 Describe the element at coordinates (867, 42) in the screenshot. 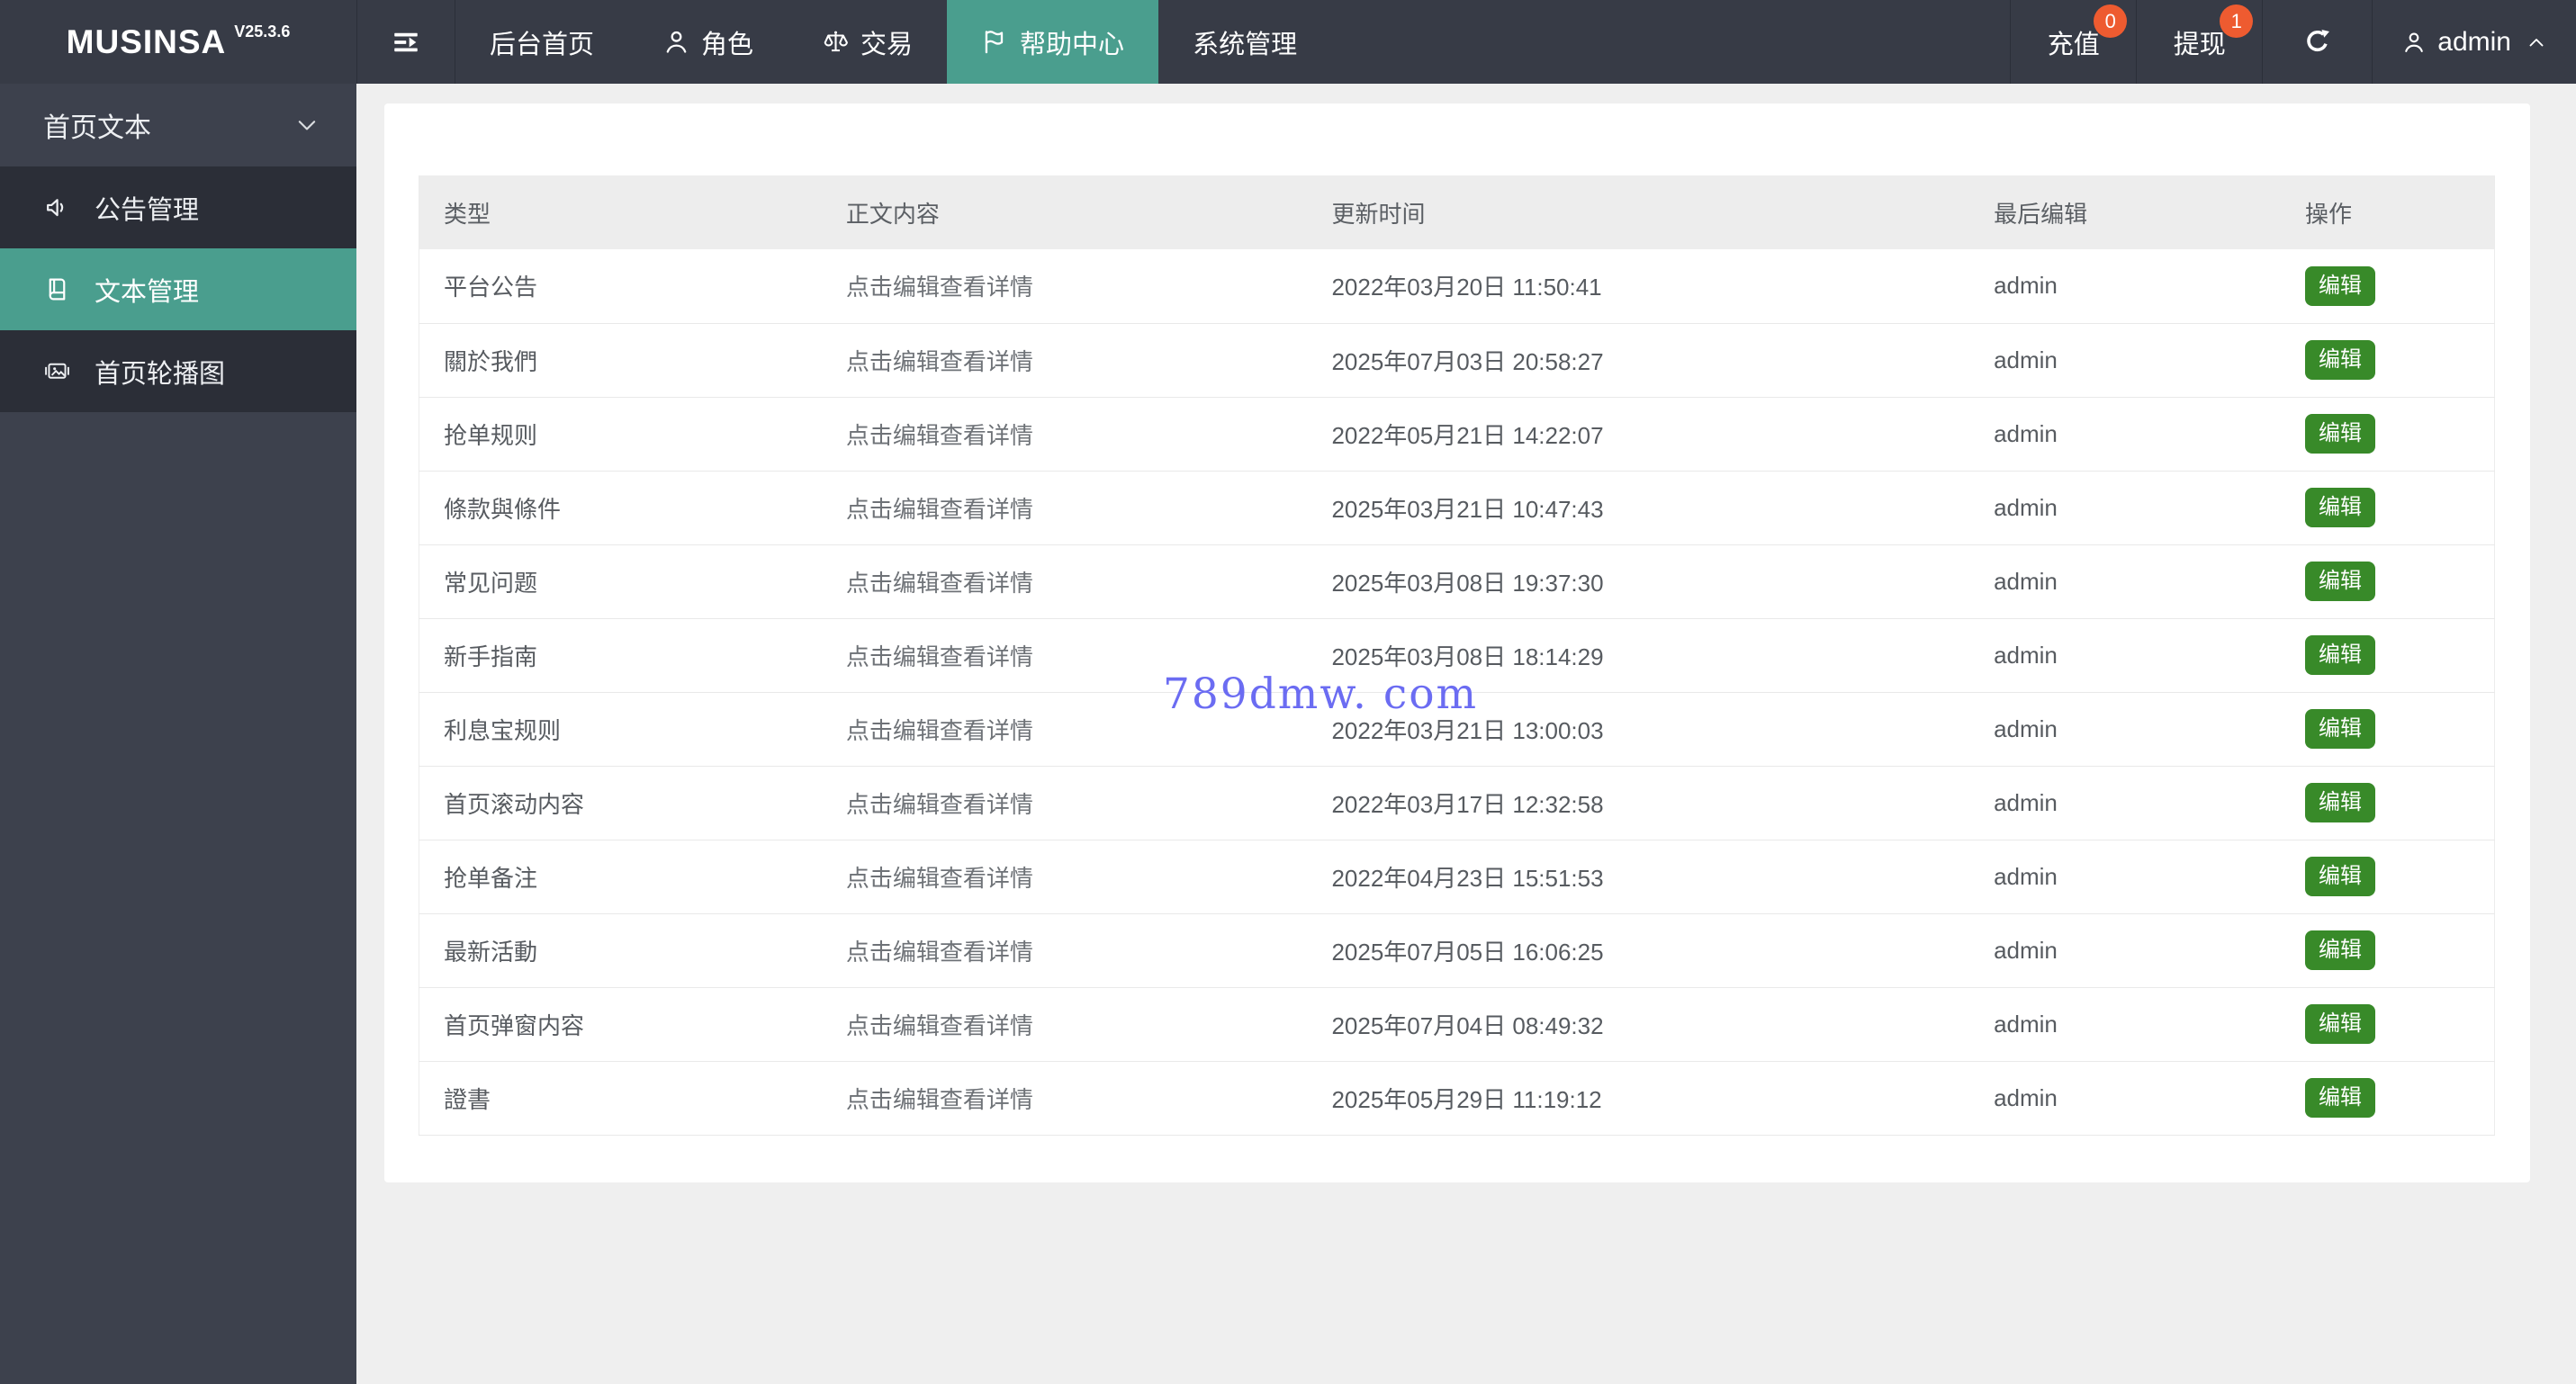

I see `nav-item-trade: 交易` at that location.